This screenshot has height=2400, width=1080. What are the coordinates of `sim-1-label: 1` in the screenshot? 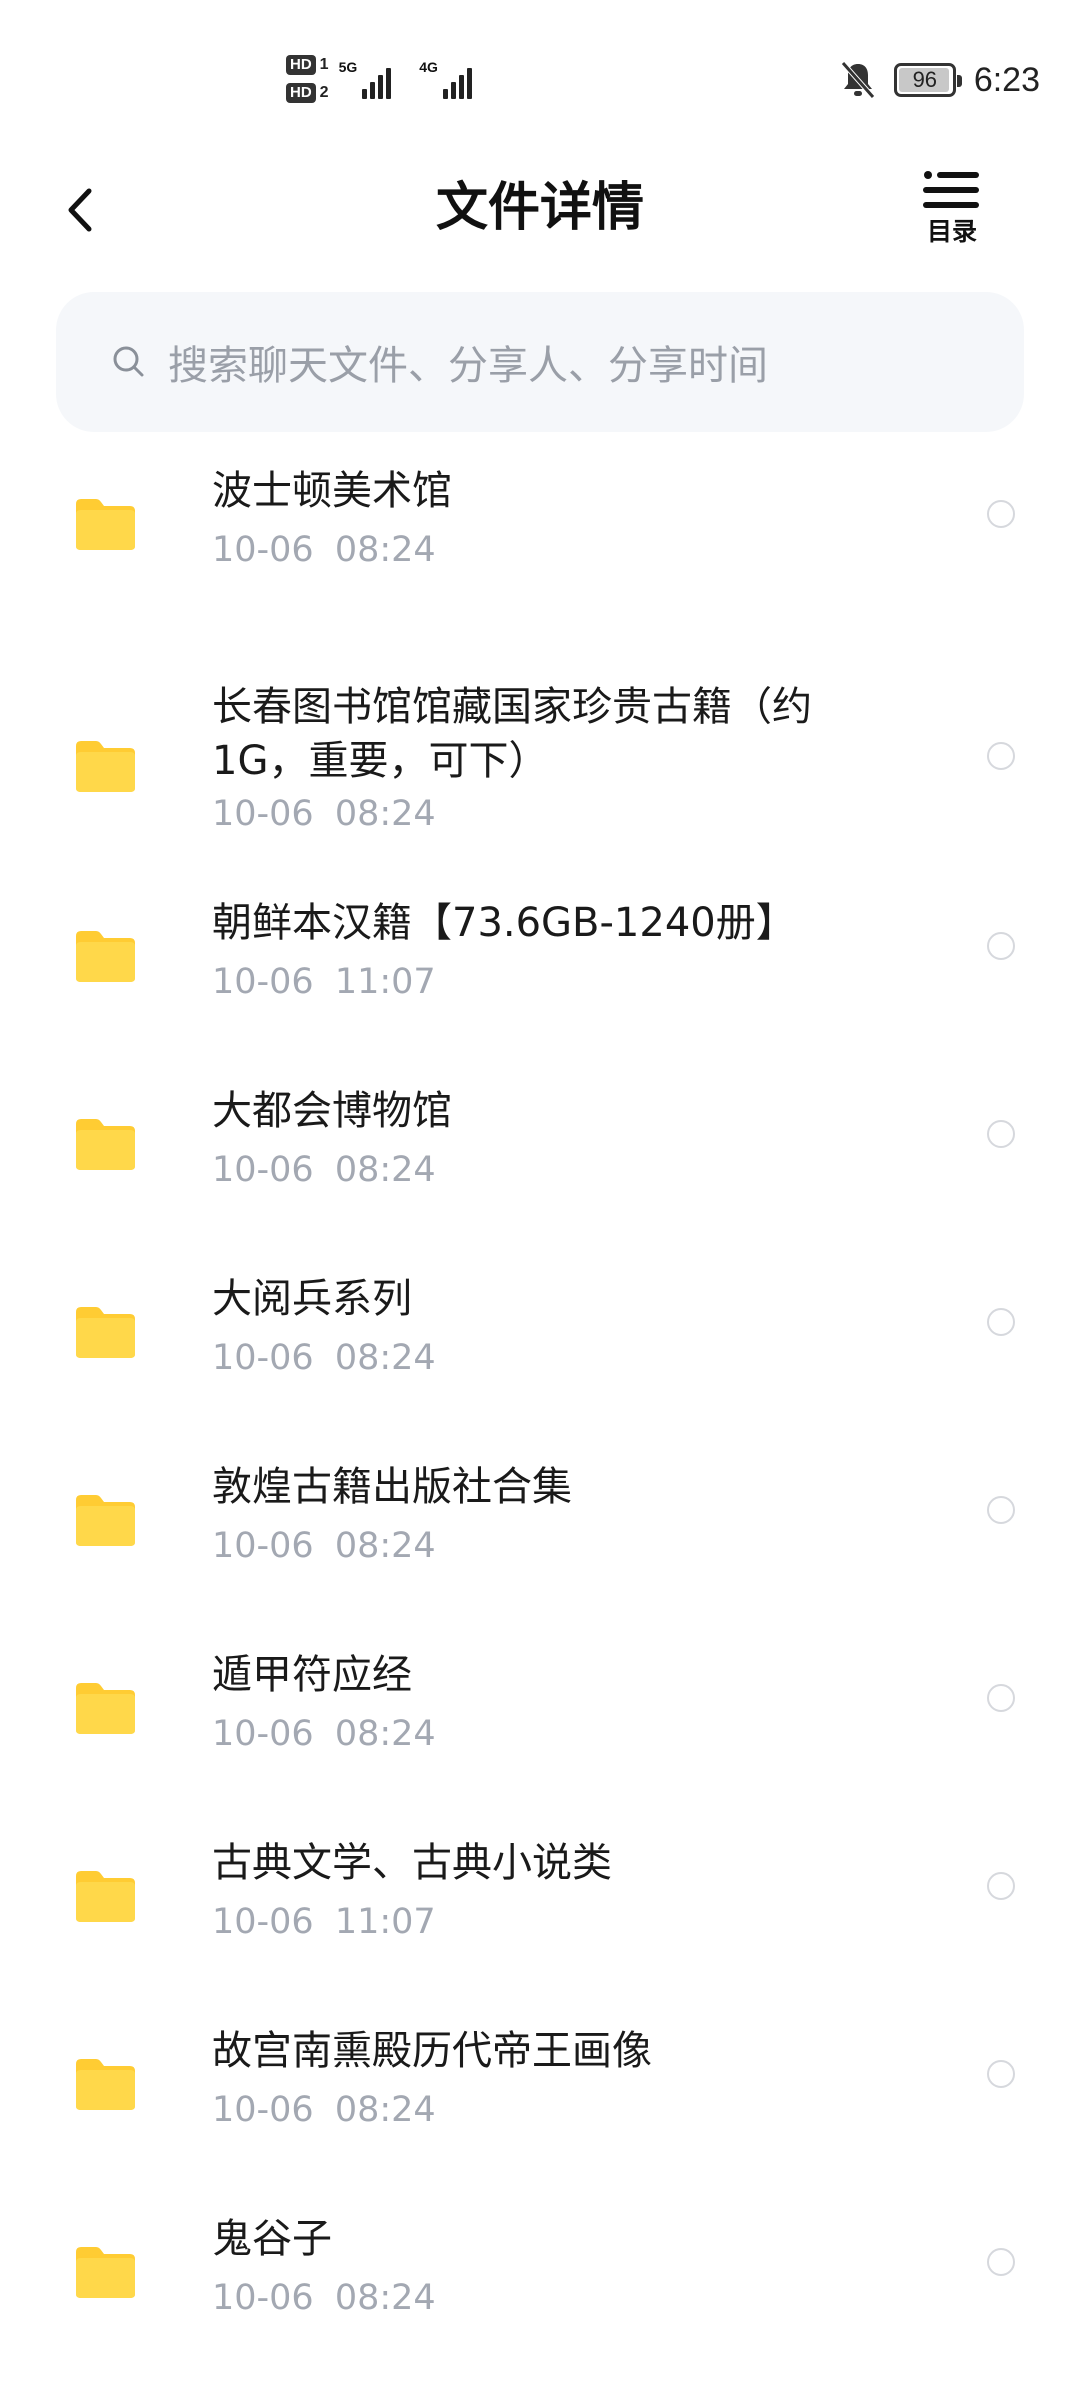 It's located at (324, 64).